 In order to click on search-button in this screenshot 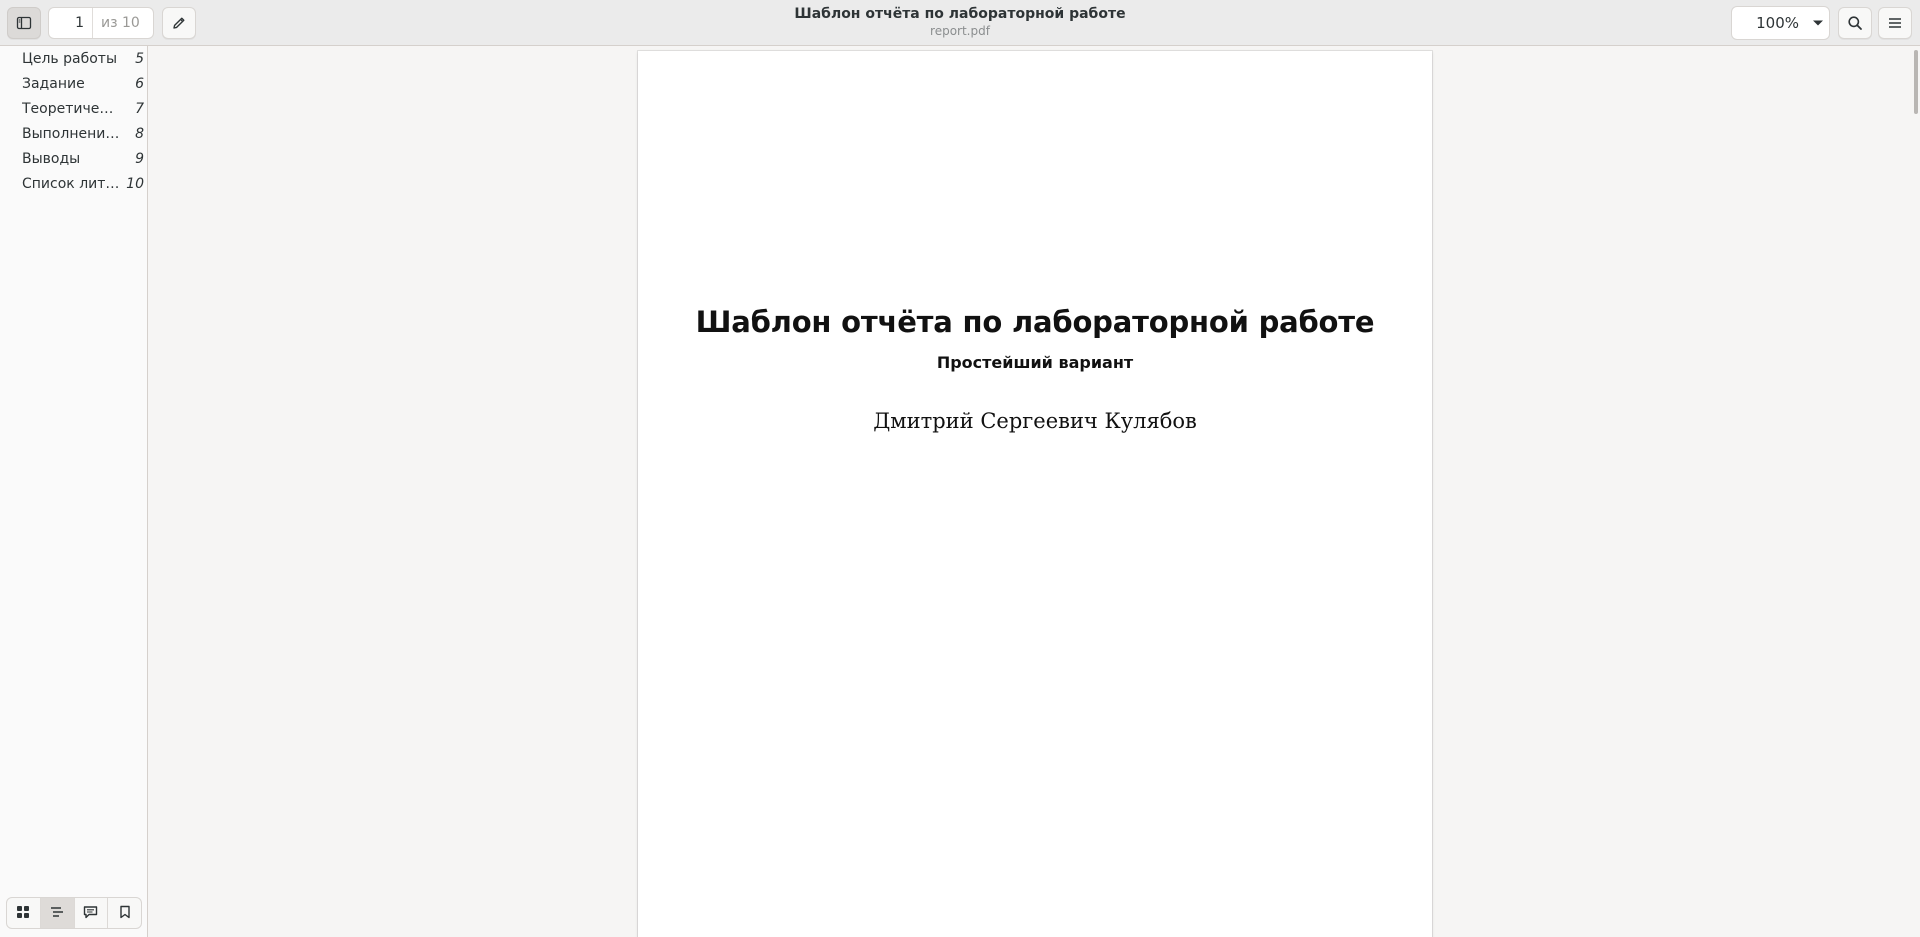, I will do `click(1855, 23)`.